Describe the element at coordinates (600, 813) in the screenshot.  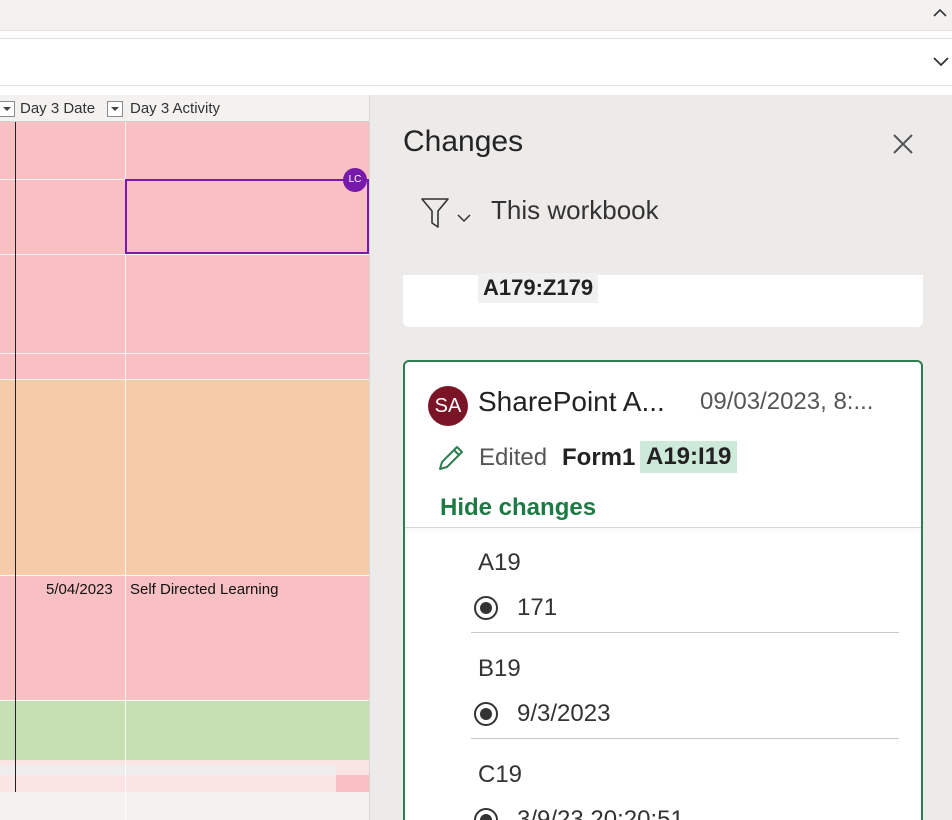
I see `changed-cell-value: 3/9/23 20:20:51` at that location.